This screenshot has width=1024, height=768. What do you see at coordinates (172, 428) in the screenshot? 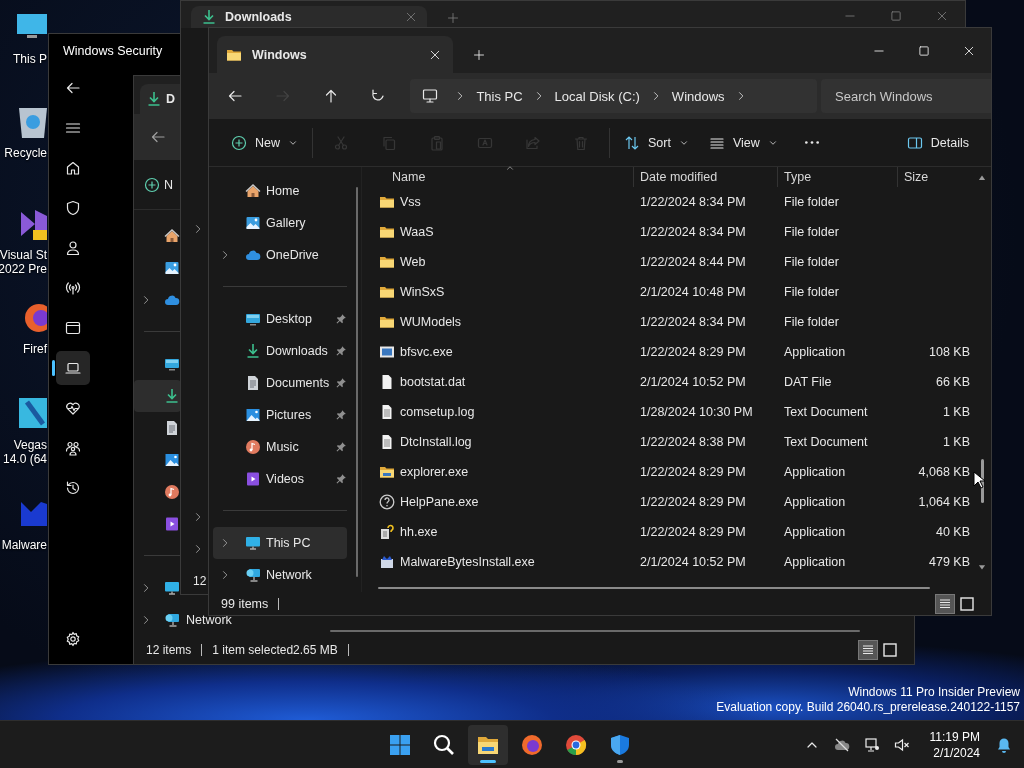
I see `document-icon` at bounding box center [172, 428].